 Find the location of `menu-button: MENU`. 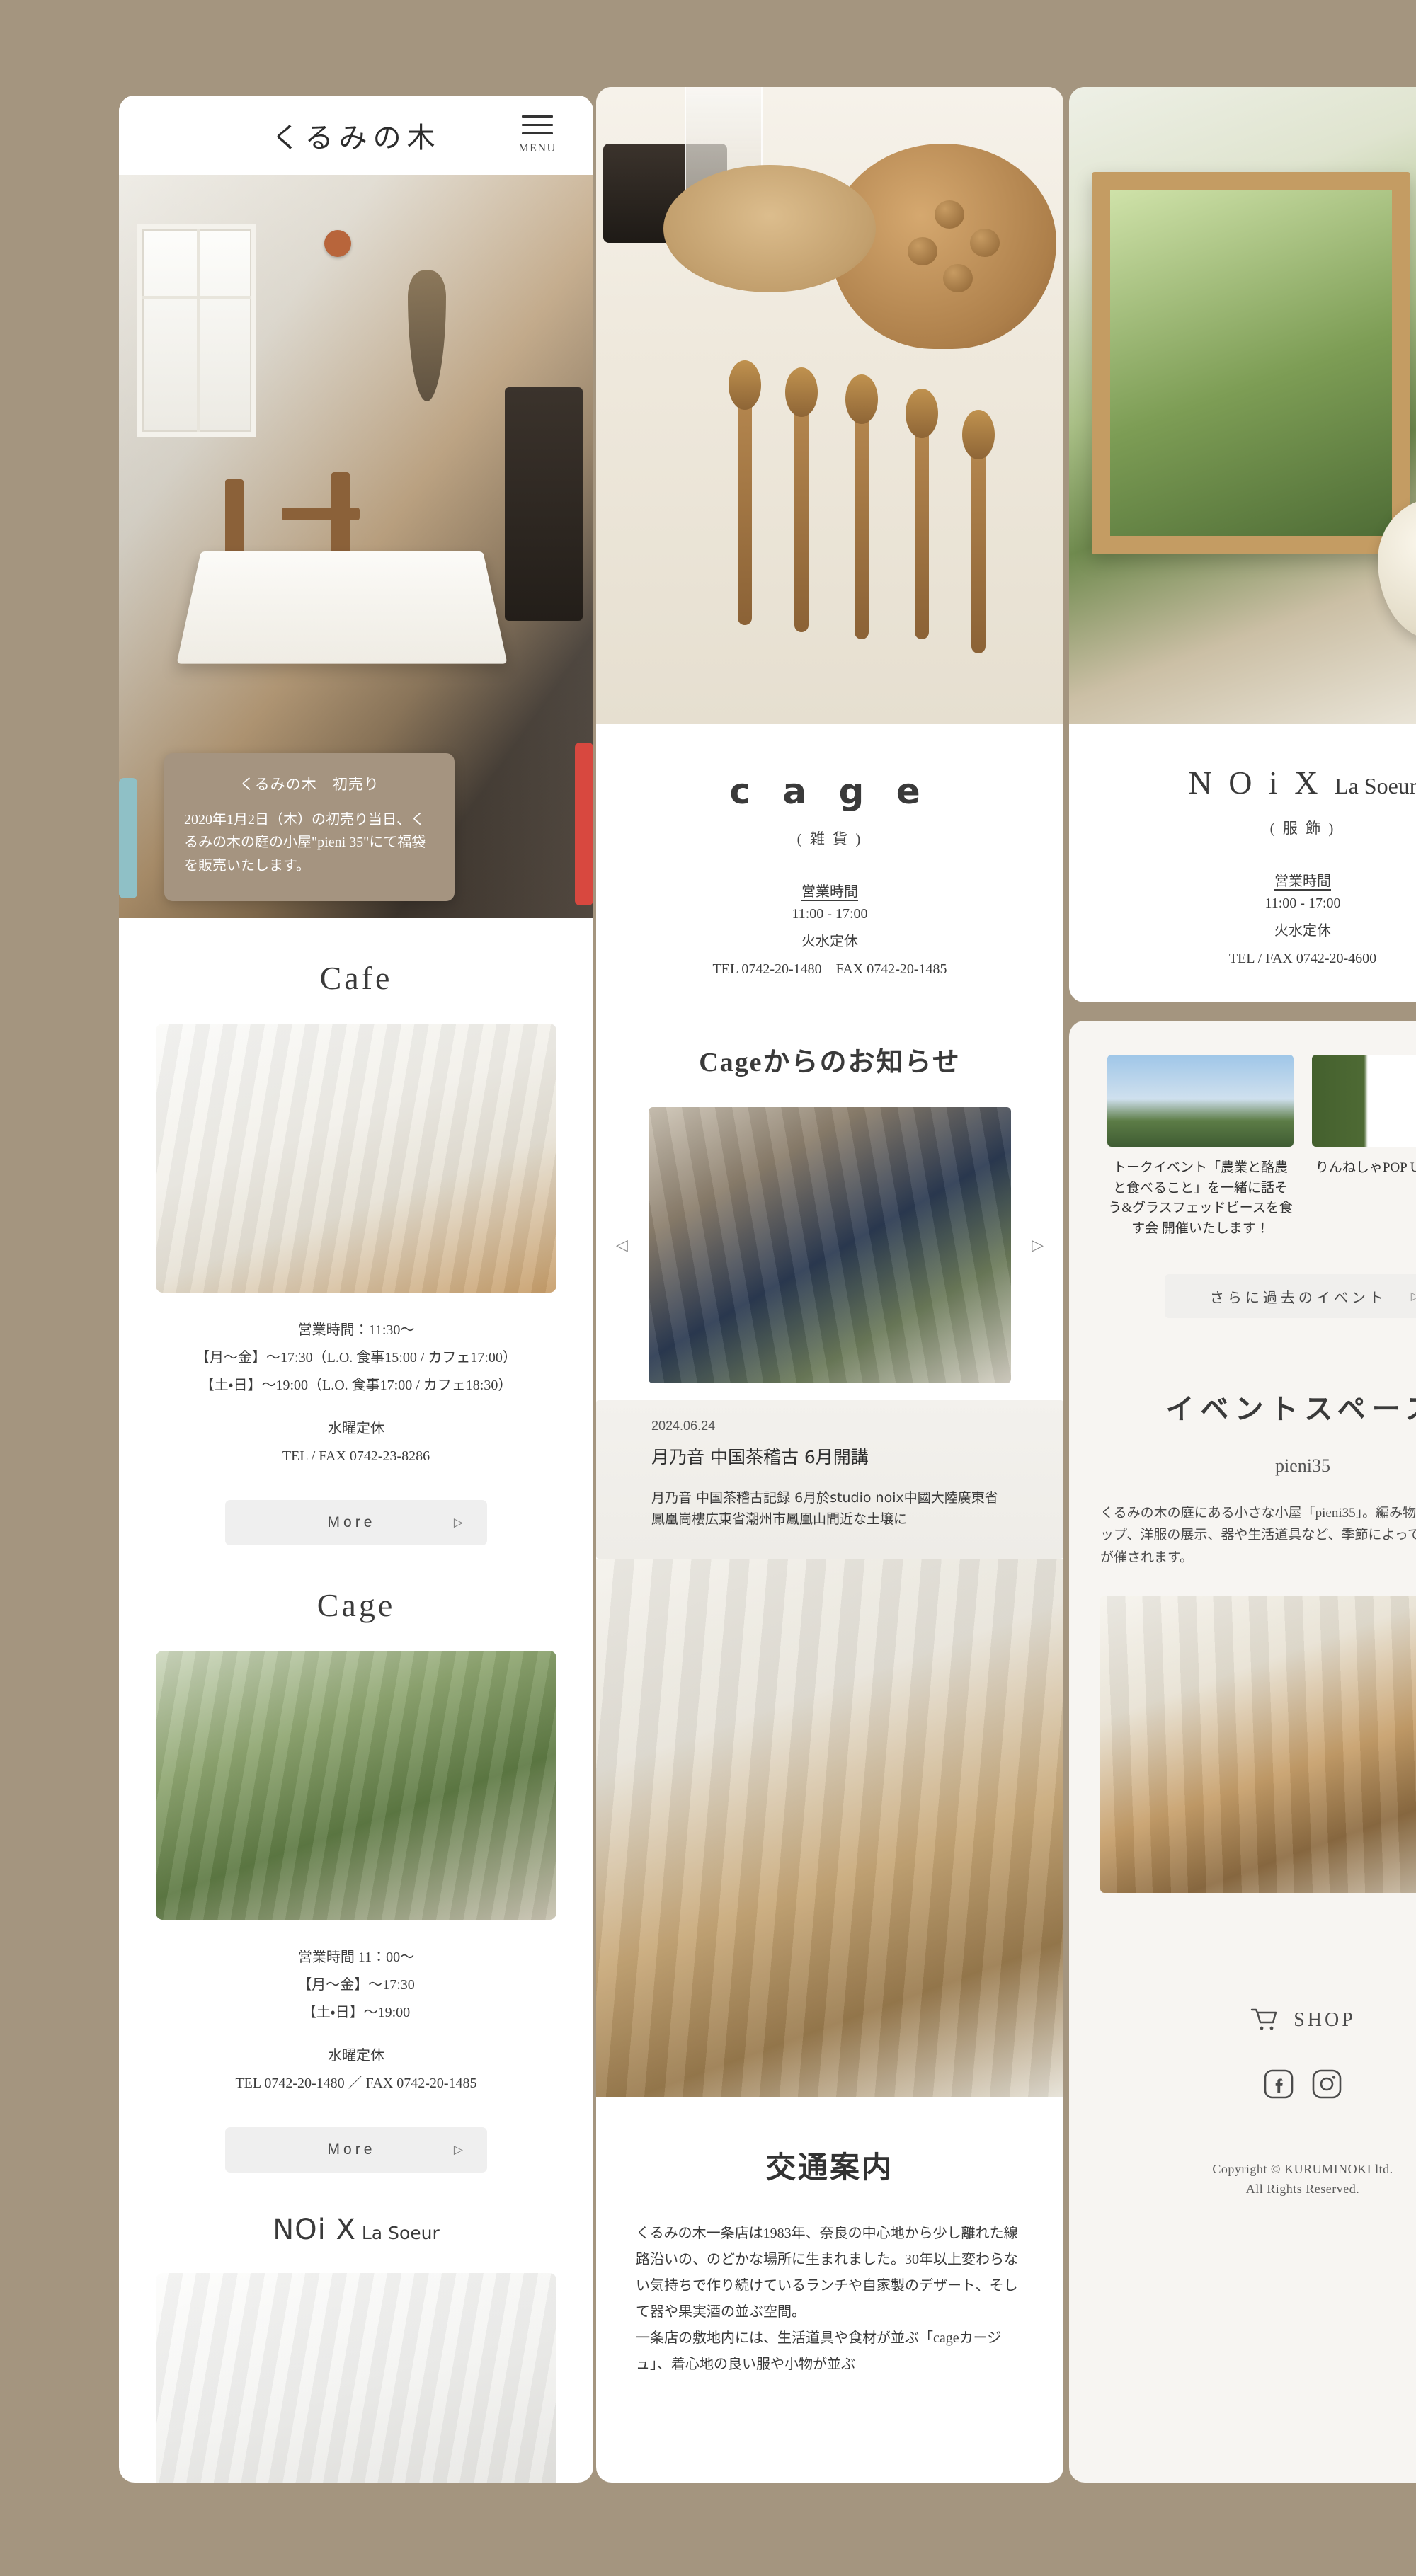

menu-button: MENU is located at coordinates (537, 135).